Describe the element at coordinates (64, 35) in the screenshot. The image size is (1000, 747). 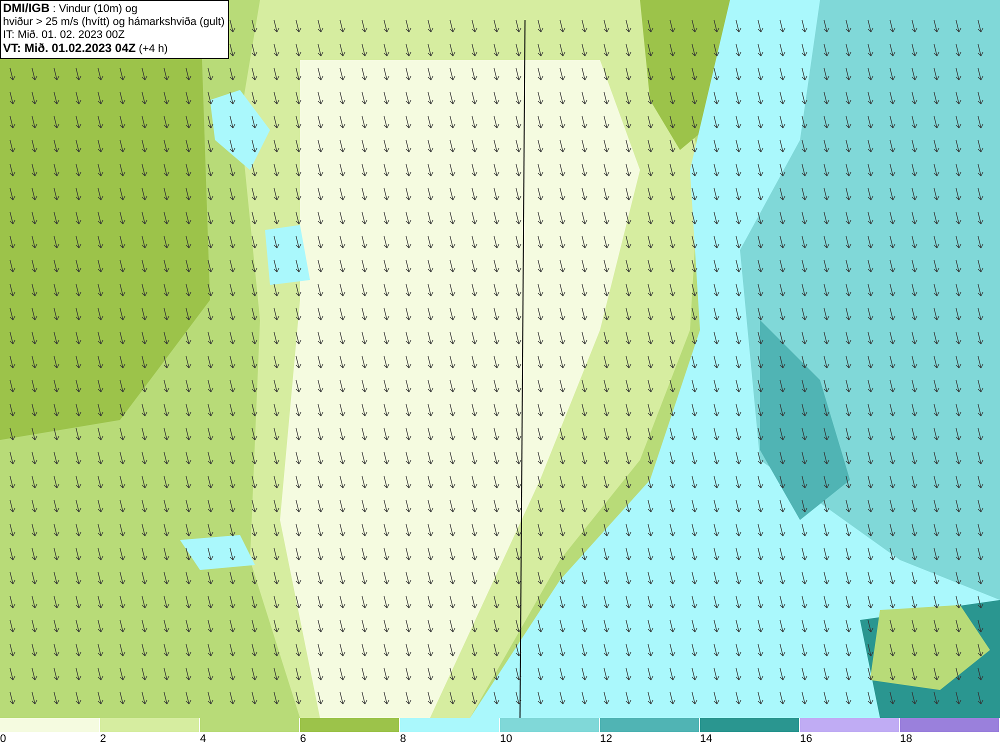
I see `caption-line: IT: Mið. 01. 02. 2023 00Z` at that location.